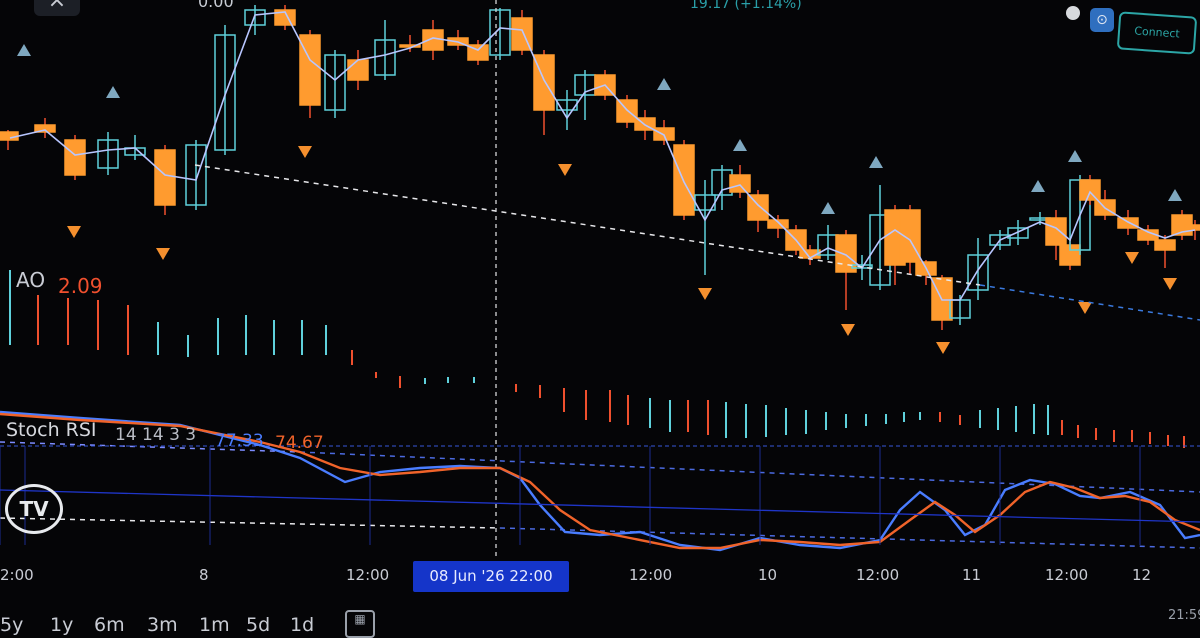 This screenshot has width=1200, height=638. Describe the element at coordinates (162, 625) in the screenshot. I see `timeframe-3m: 3m` at that location.